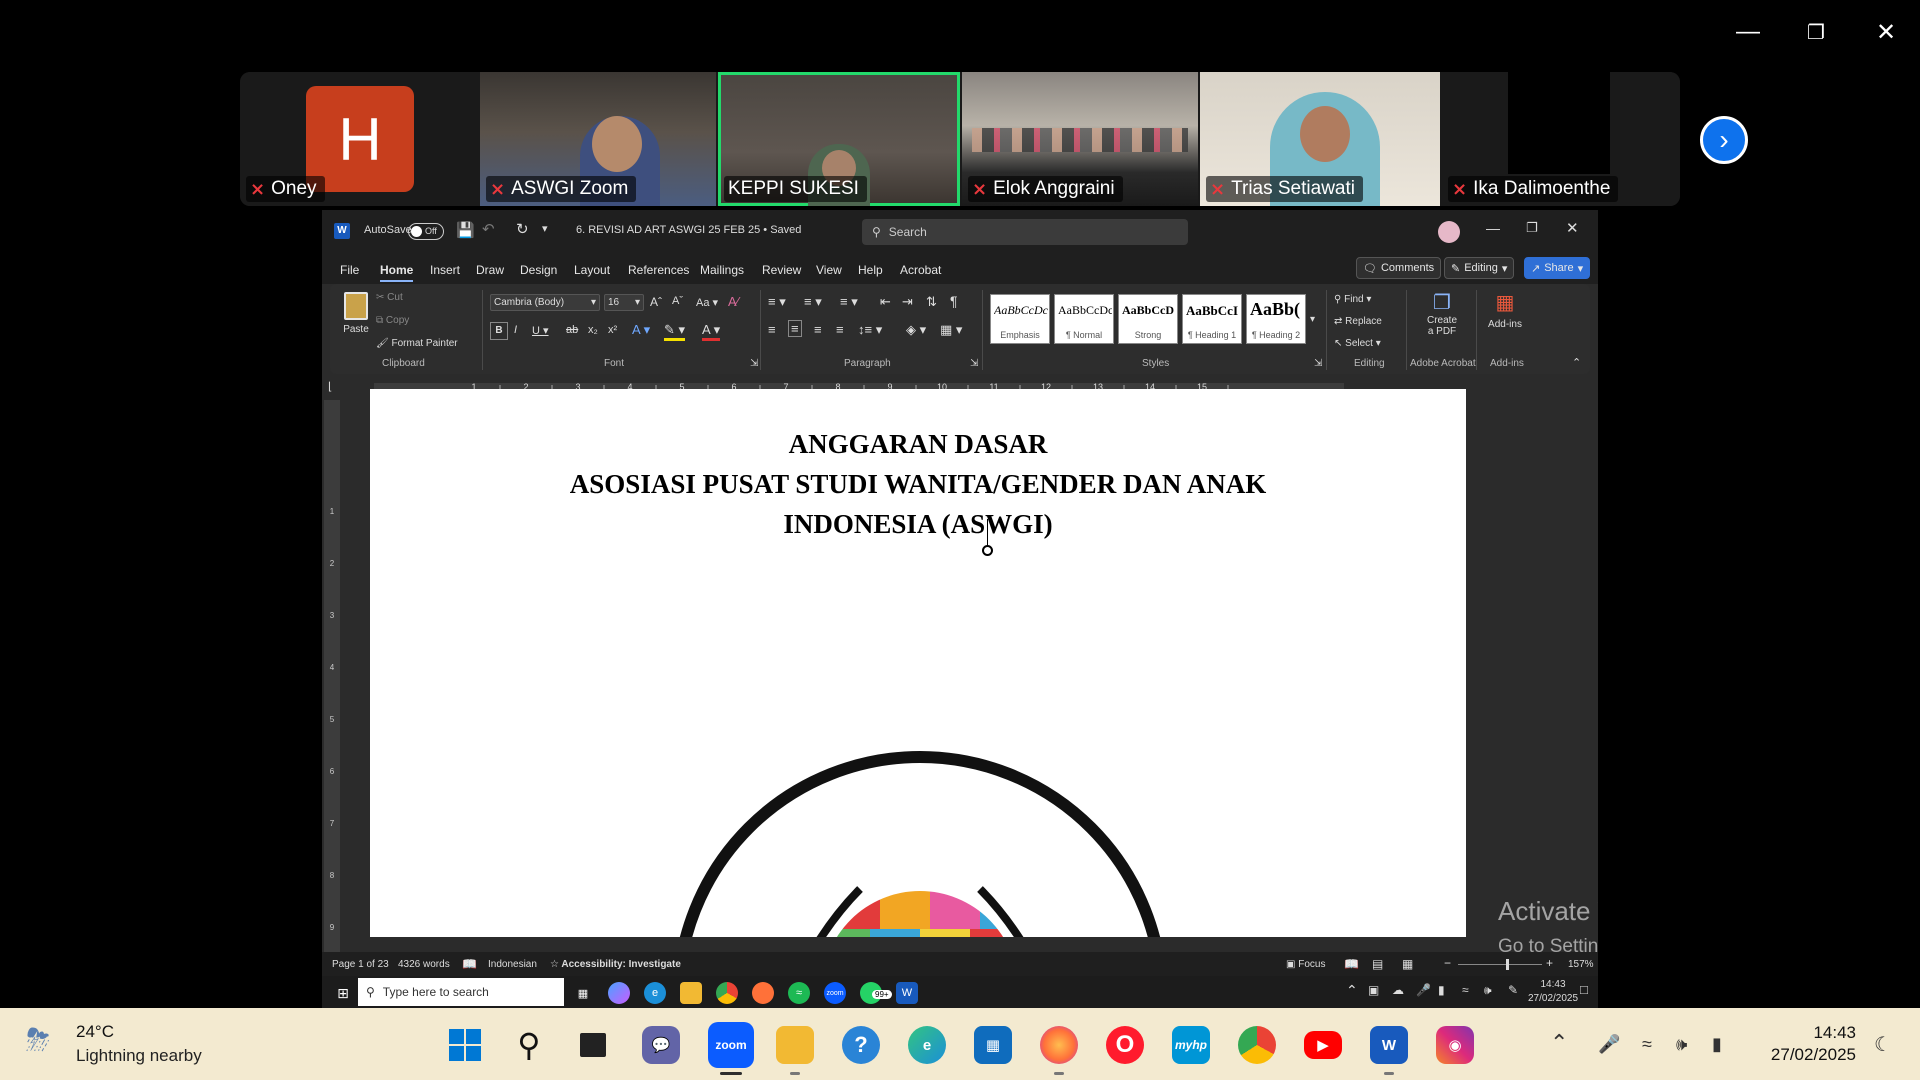  Describe the element at coordinates (1748, 32) in the screenshot. I see `minimize-icon: —` at that location.